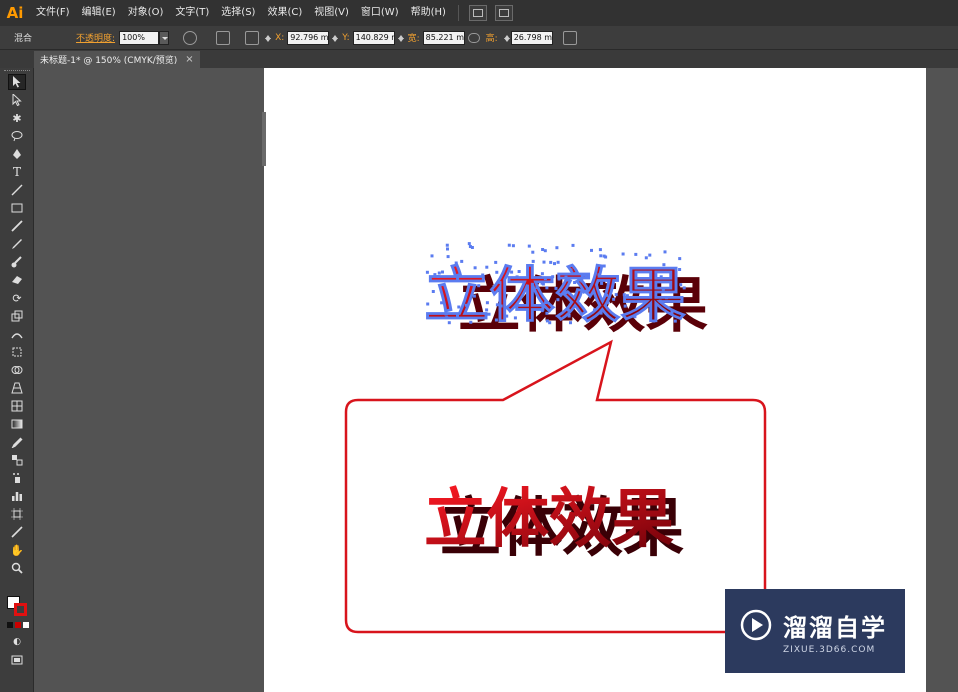 The width and height of the screenshot is (958, 692). What do you see at coordinates (566, 291) in the screenshot?
I see `selected-3d-text: 立体效果 立体效果` at bounding box center [566, 291].